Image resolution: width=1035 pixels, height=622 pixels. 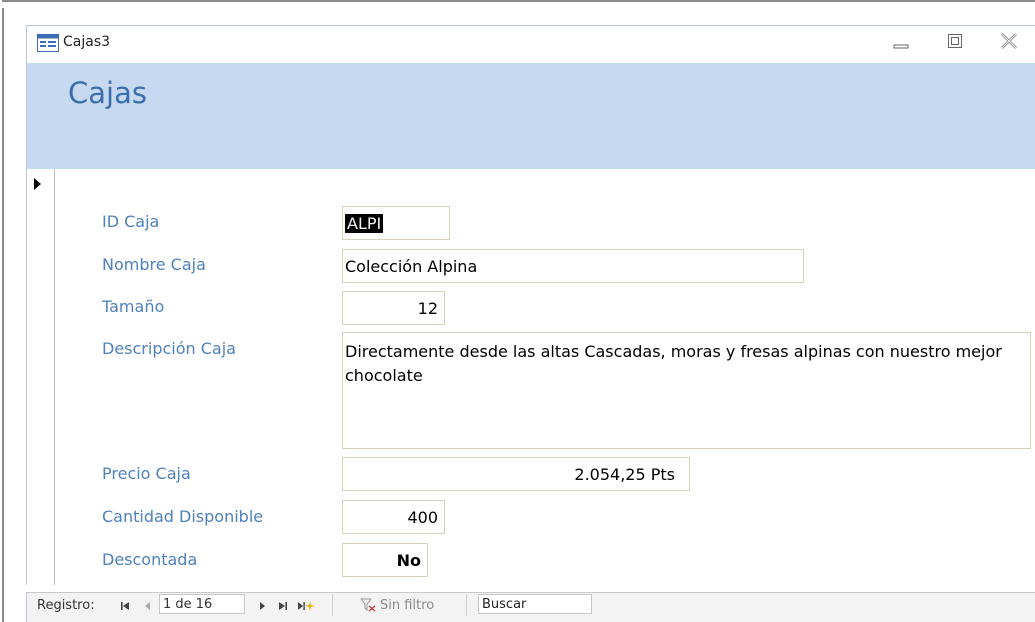 I want to click on record-selector, so click(x=40, y=377).